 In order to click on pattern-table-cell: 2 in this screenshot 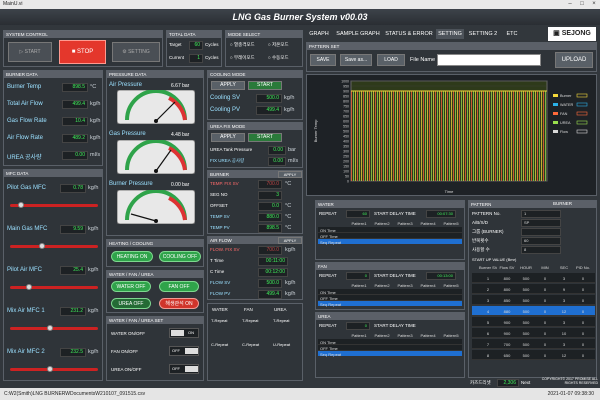, I will do `click(488, 289)`.